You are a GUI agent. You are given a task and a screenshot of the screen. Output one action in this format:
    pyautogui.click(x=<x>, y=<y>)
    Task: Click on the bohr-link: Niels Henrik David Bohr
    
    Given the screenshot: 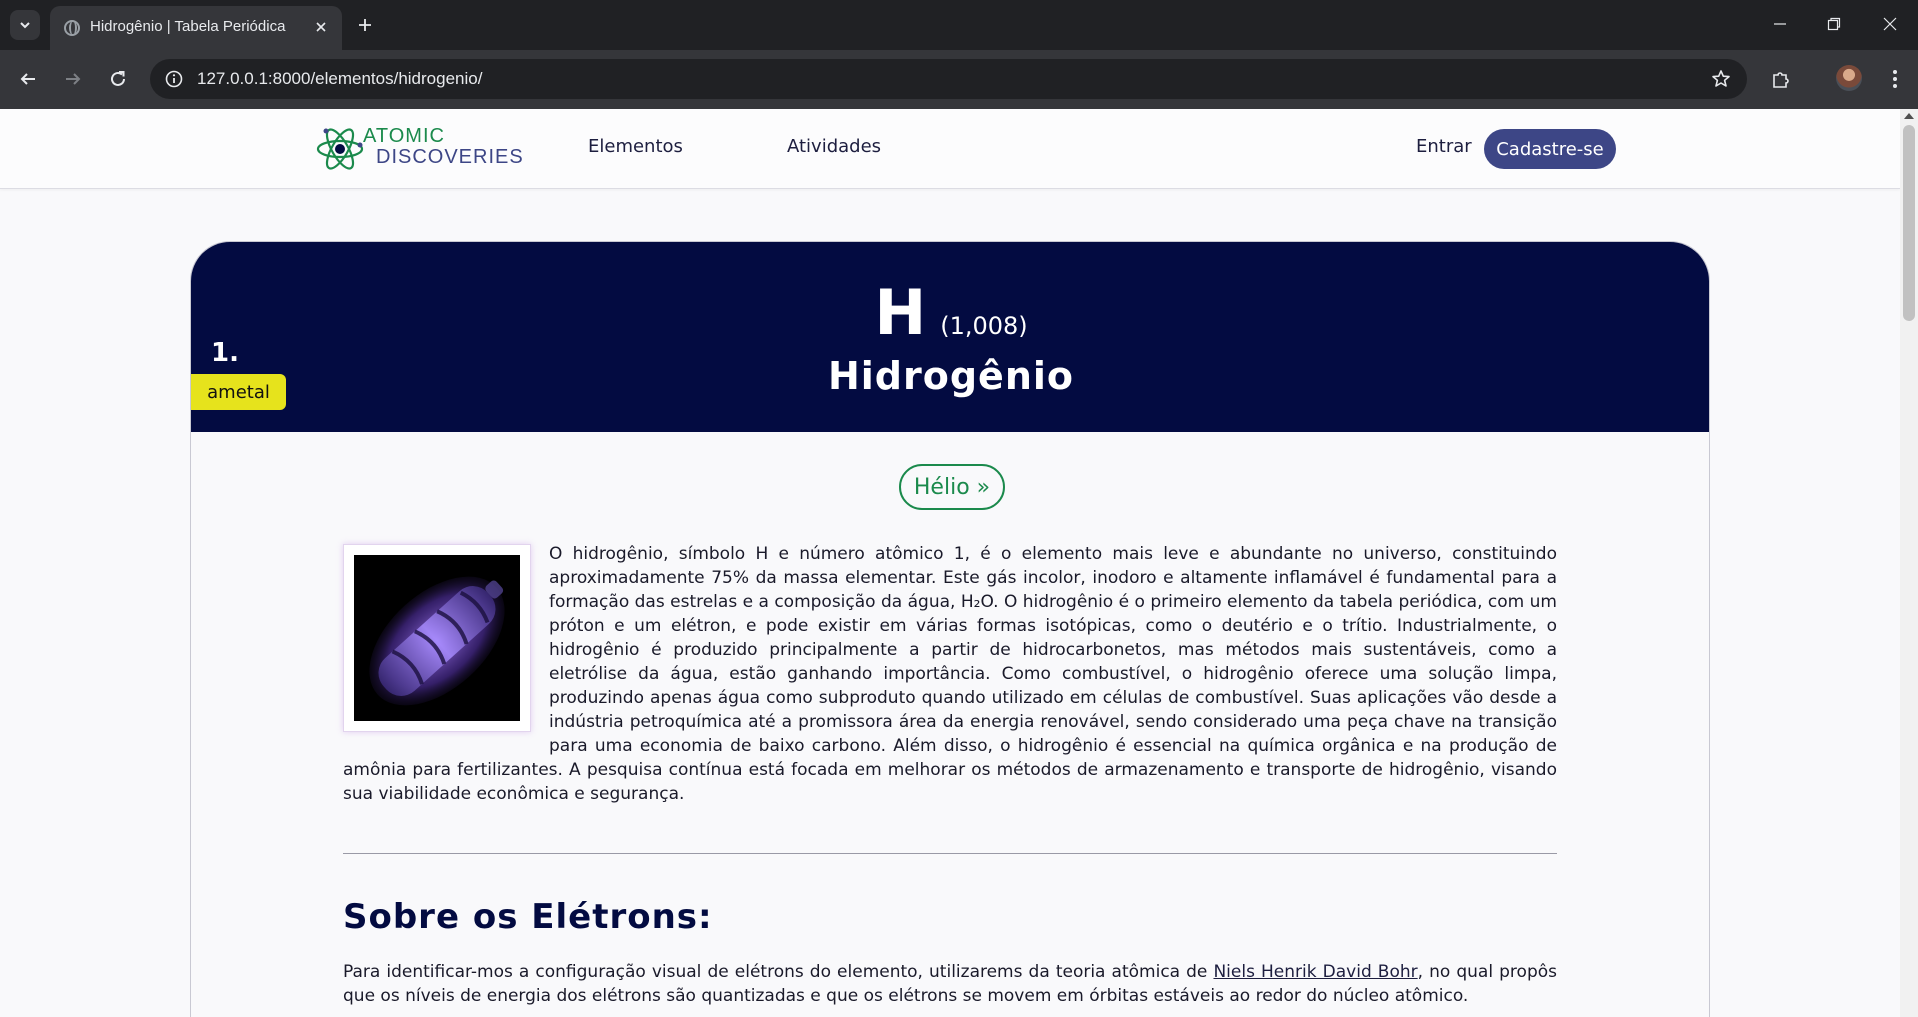 What is the action you would take?
    pyautogui.click(x=1315, y=972)
    